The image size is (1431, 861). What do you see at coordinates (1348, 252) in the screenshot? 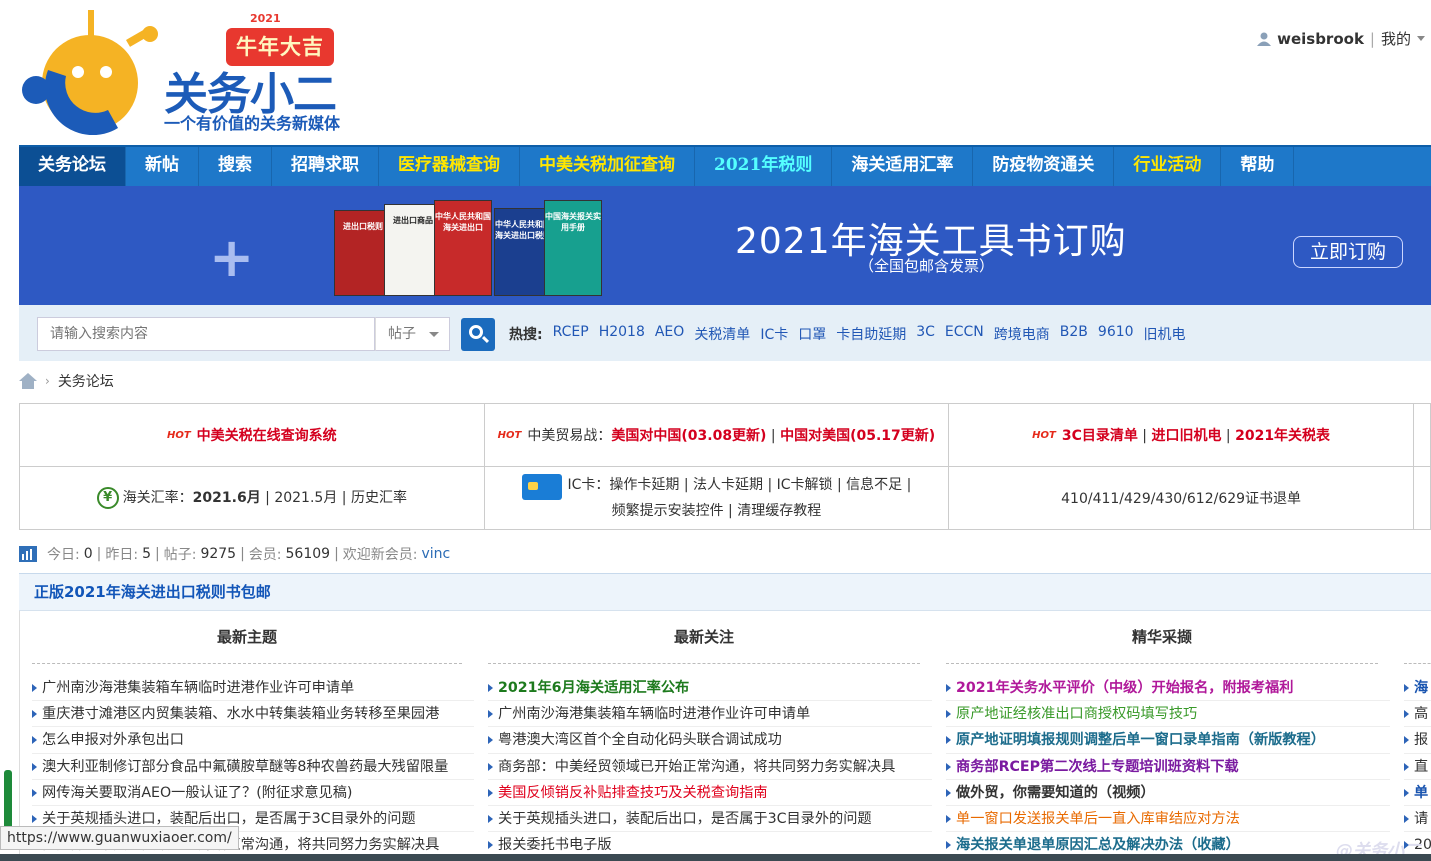
I see `order-now-button: 立即订购` at bounding box center [1348, 252].